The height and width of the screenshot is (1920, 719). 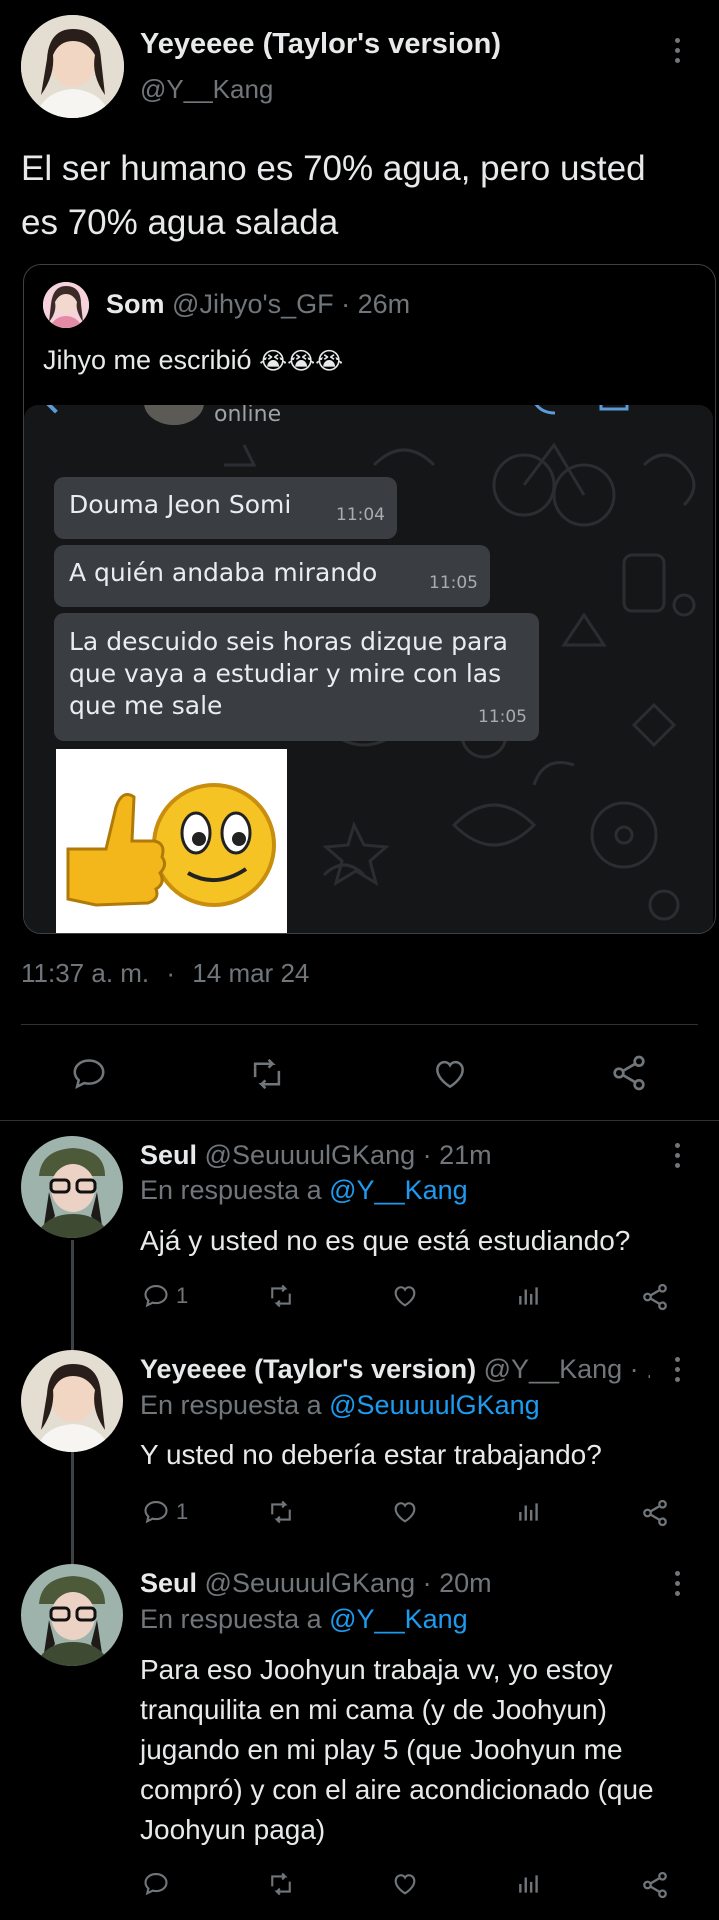 I want to click on quoted-author-avatar, so click(x=66, y=305).